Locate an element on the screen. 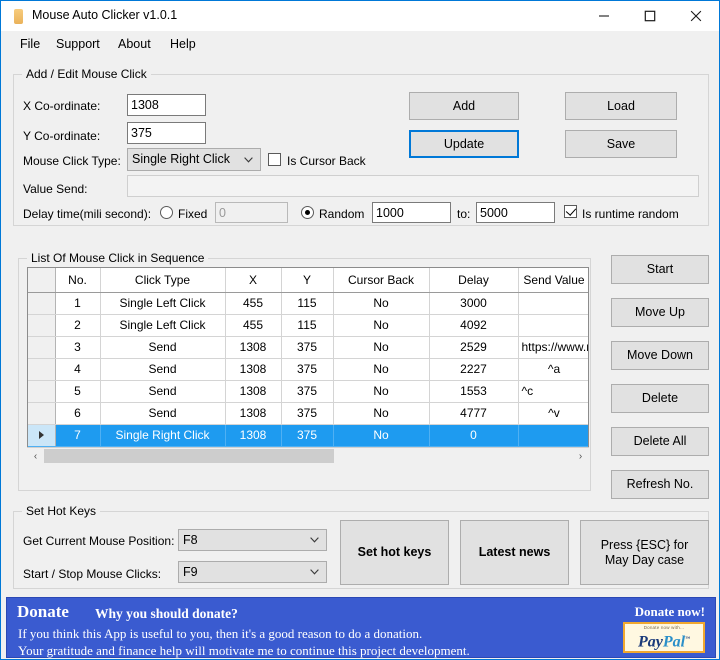 The height and width of the screenshot is (660, 720). get-mouse-position-select: F8 is located at coordinates (252, 540).